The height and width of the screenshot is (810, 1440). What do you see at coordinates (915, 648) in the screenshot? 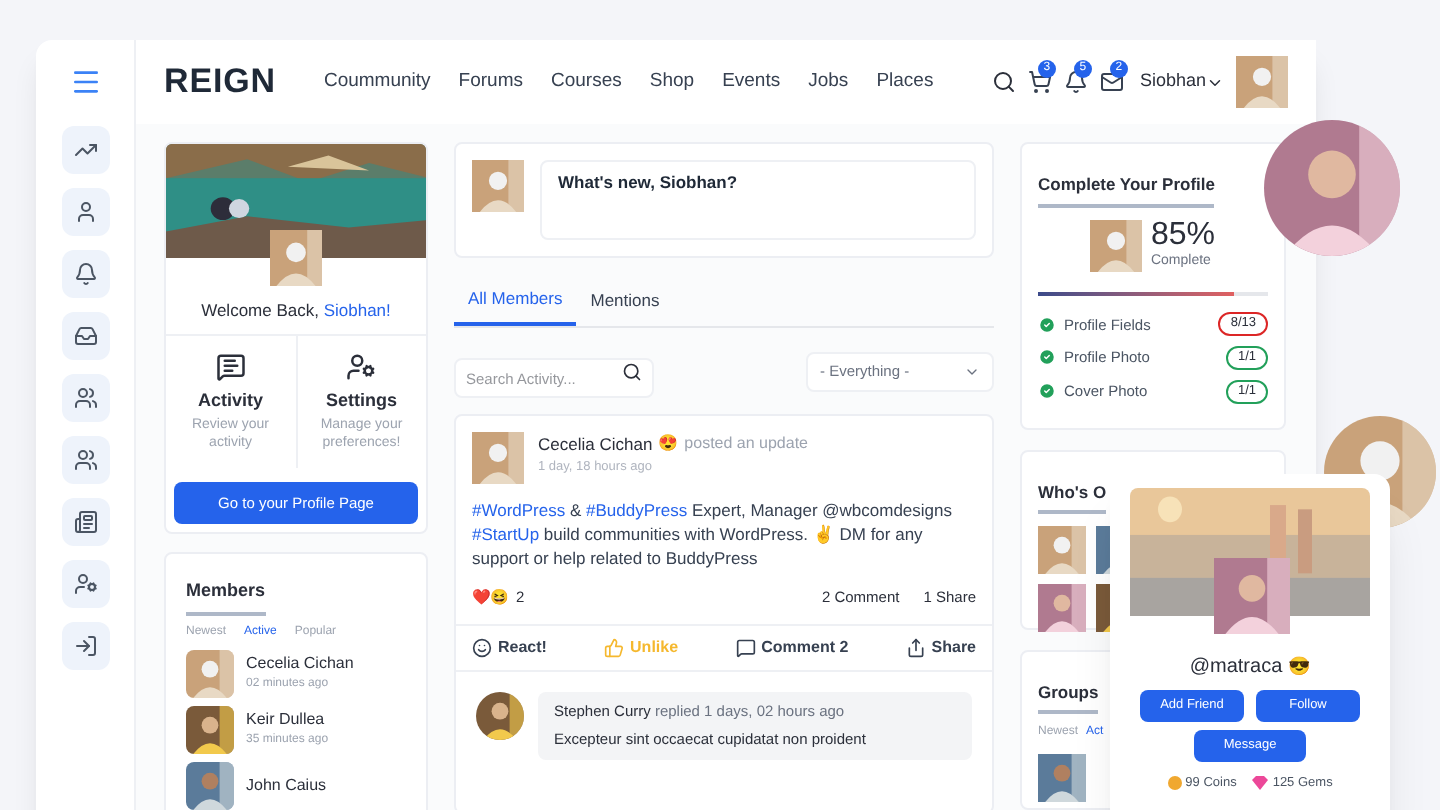
I see `share-icon` at bounding box center [915, 648].